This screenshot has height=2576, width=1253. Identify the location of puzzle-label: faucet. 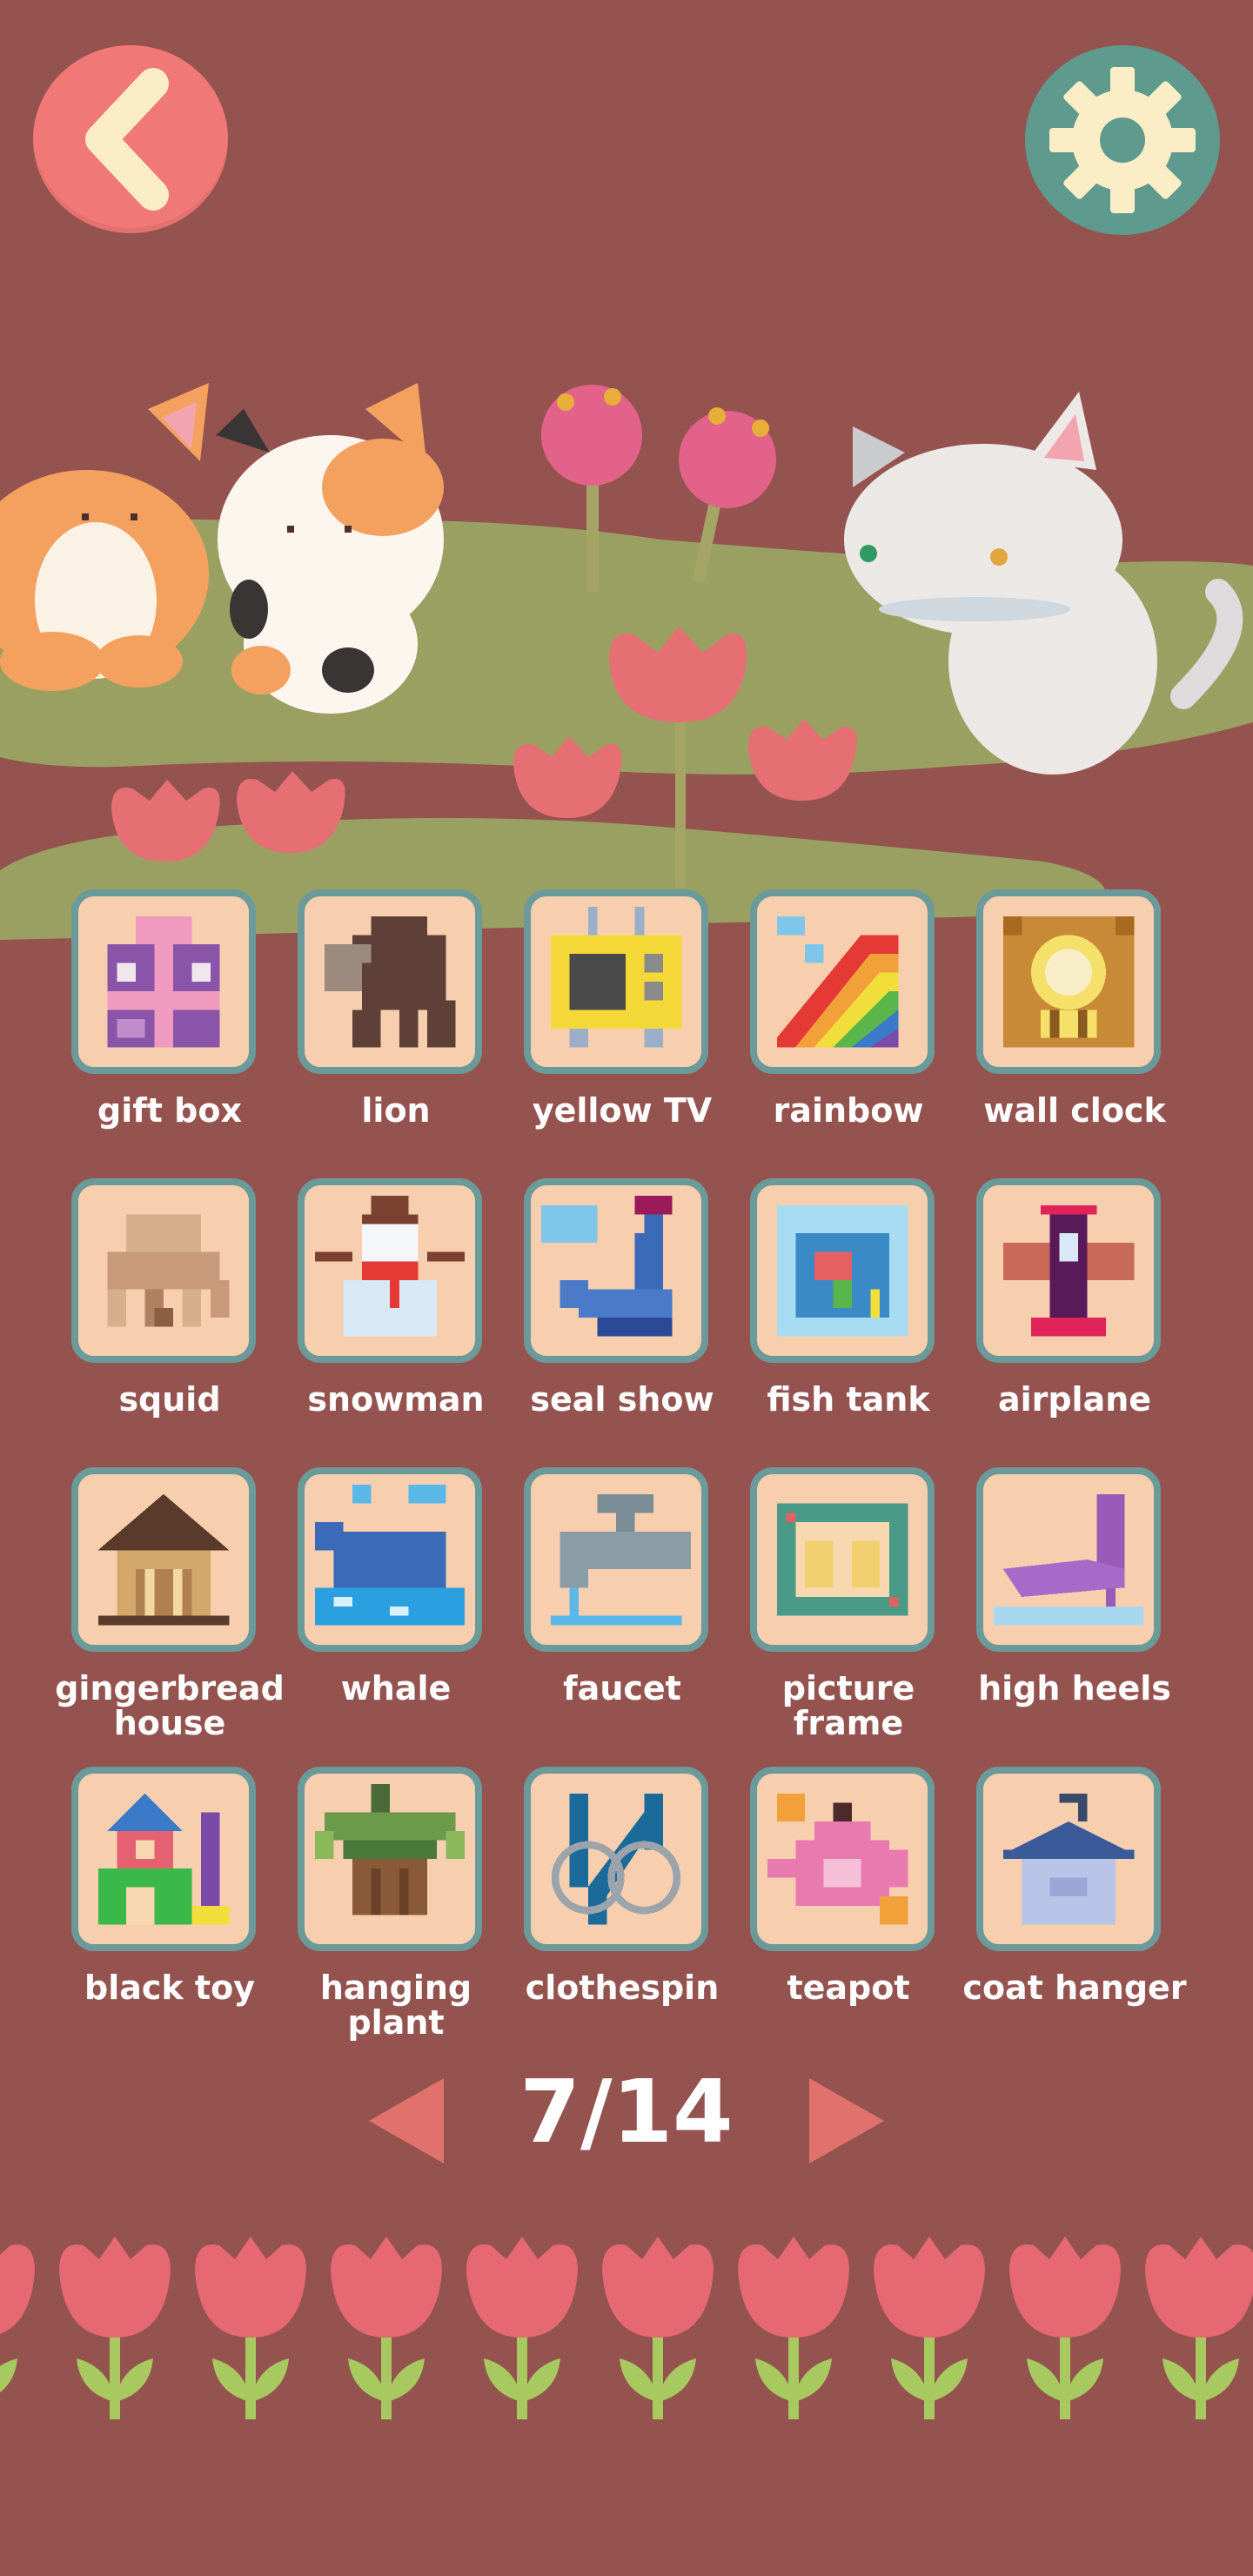
(622, 1688).